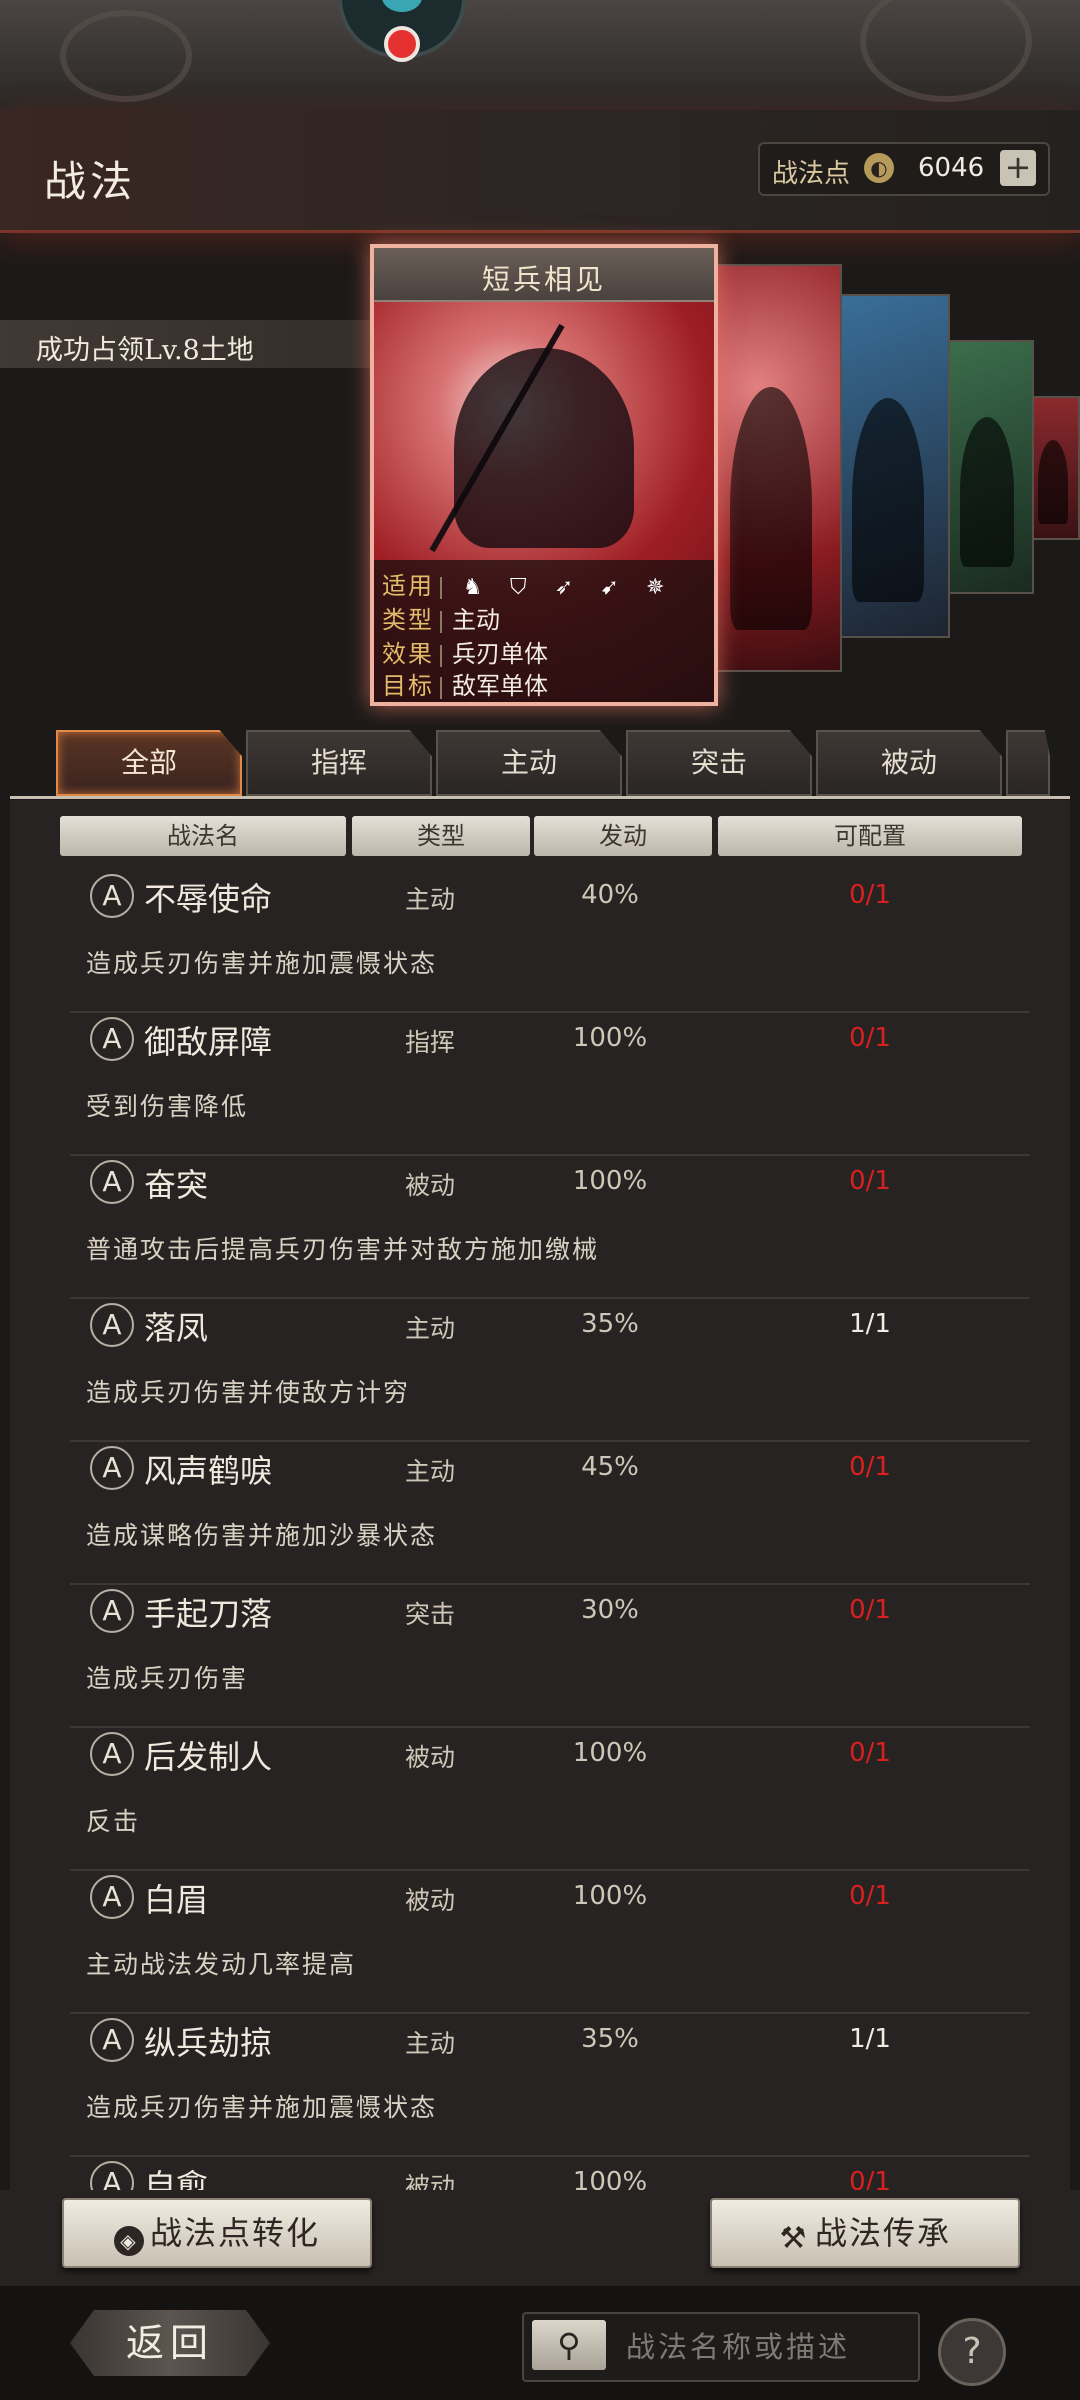 This screenshot has width=1080, height=2400. Describe the element at coordinates (540, 1656) in the screenshot. I see `skill-row: A 手起刀落 突击 30% 0/1 造成兵刃伤害` at that location.